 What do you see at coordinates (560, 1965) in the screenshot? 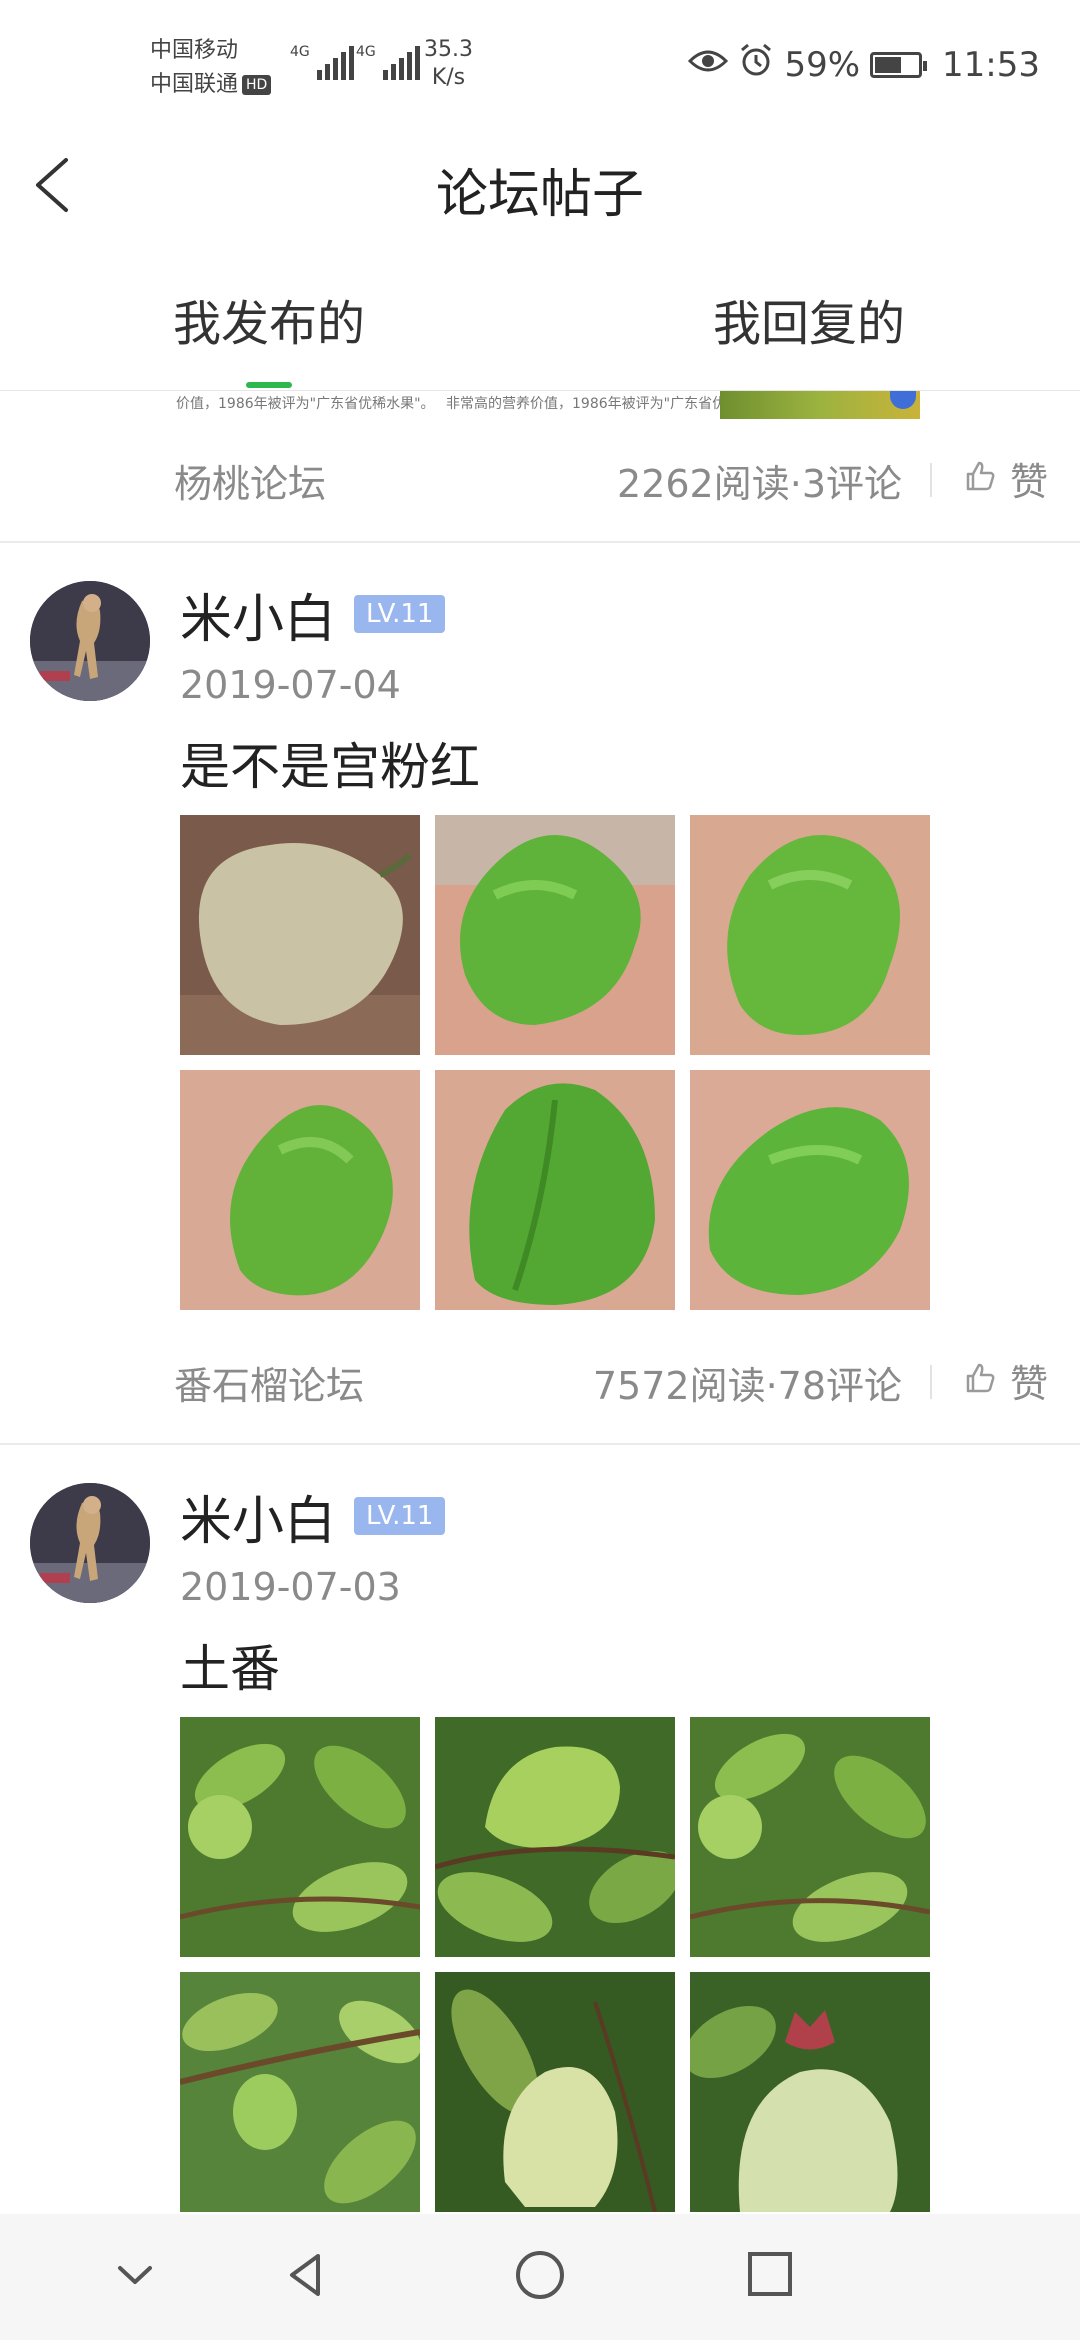
I see `post-image-grid` at bounding box center [560, 1965].